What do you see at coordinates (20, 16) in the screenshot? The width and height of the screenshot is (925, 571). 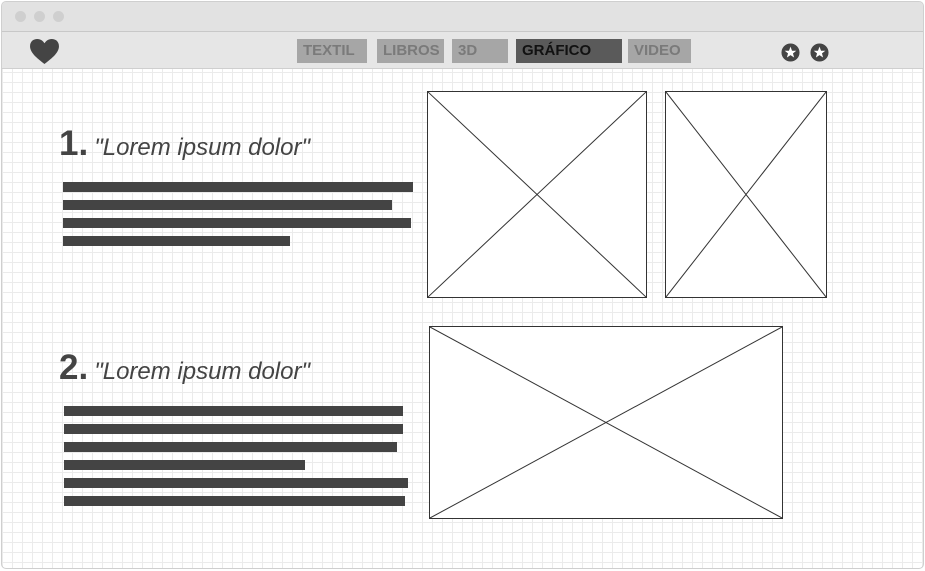 I see `close-dot` at bounding box center [20, 16].